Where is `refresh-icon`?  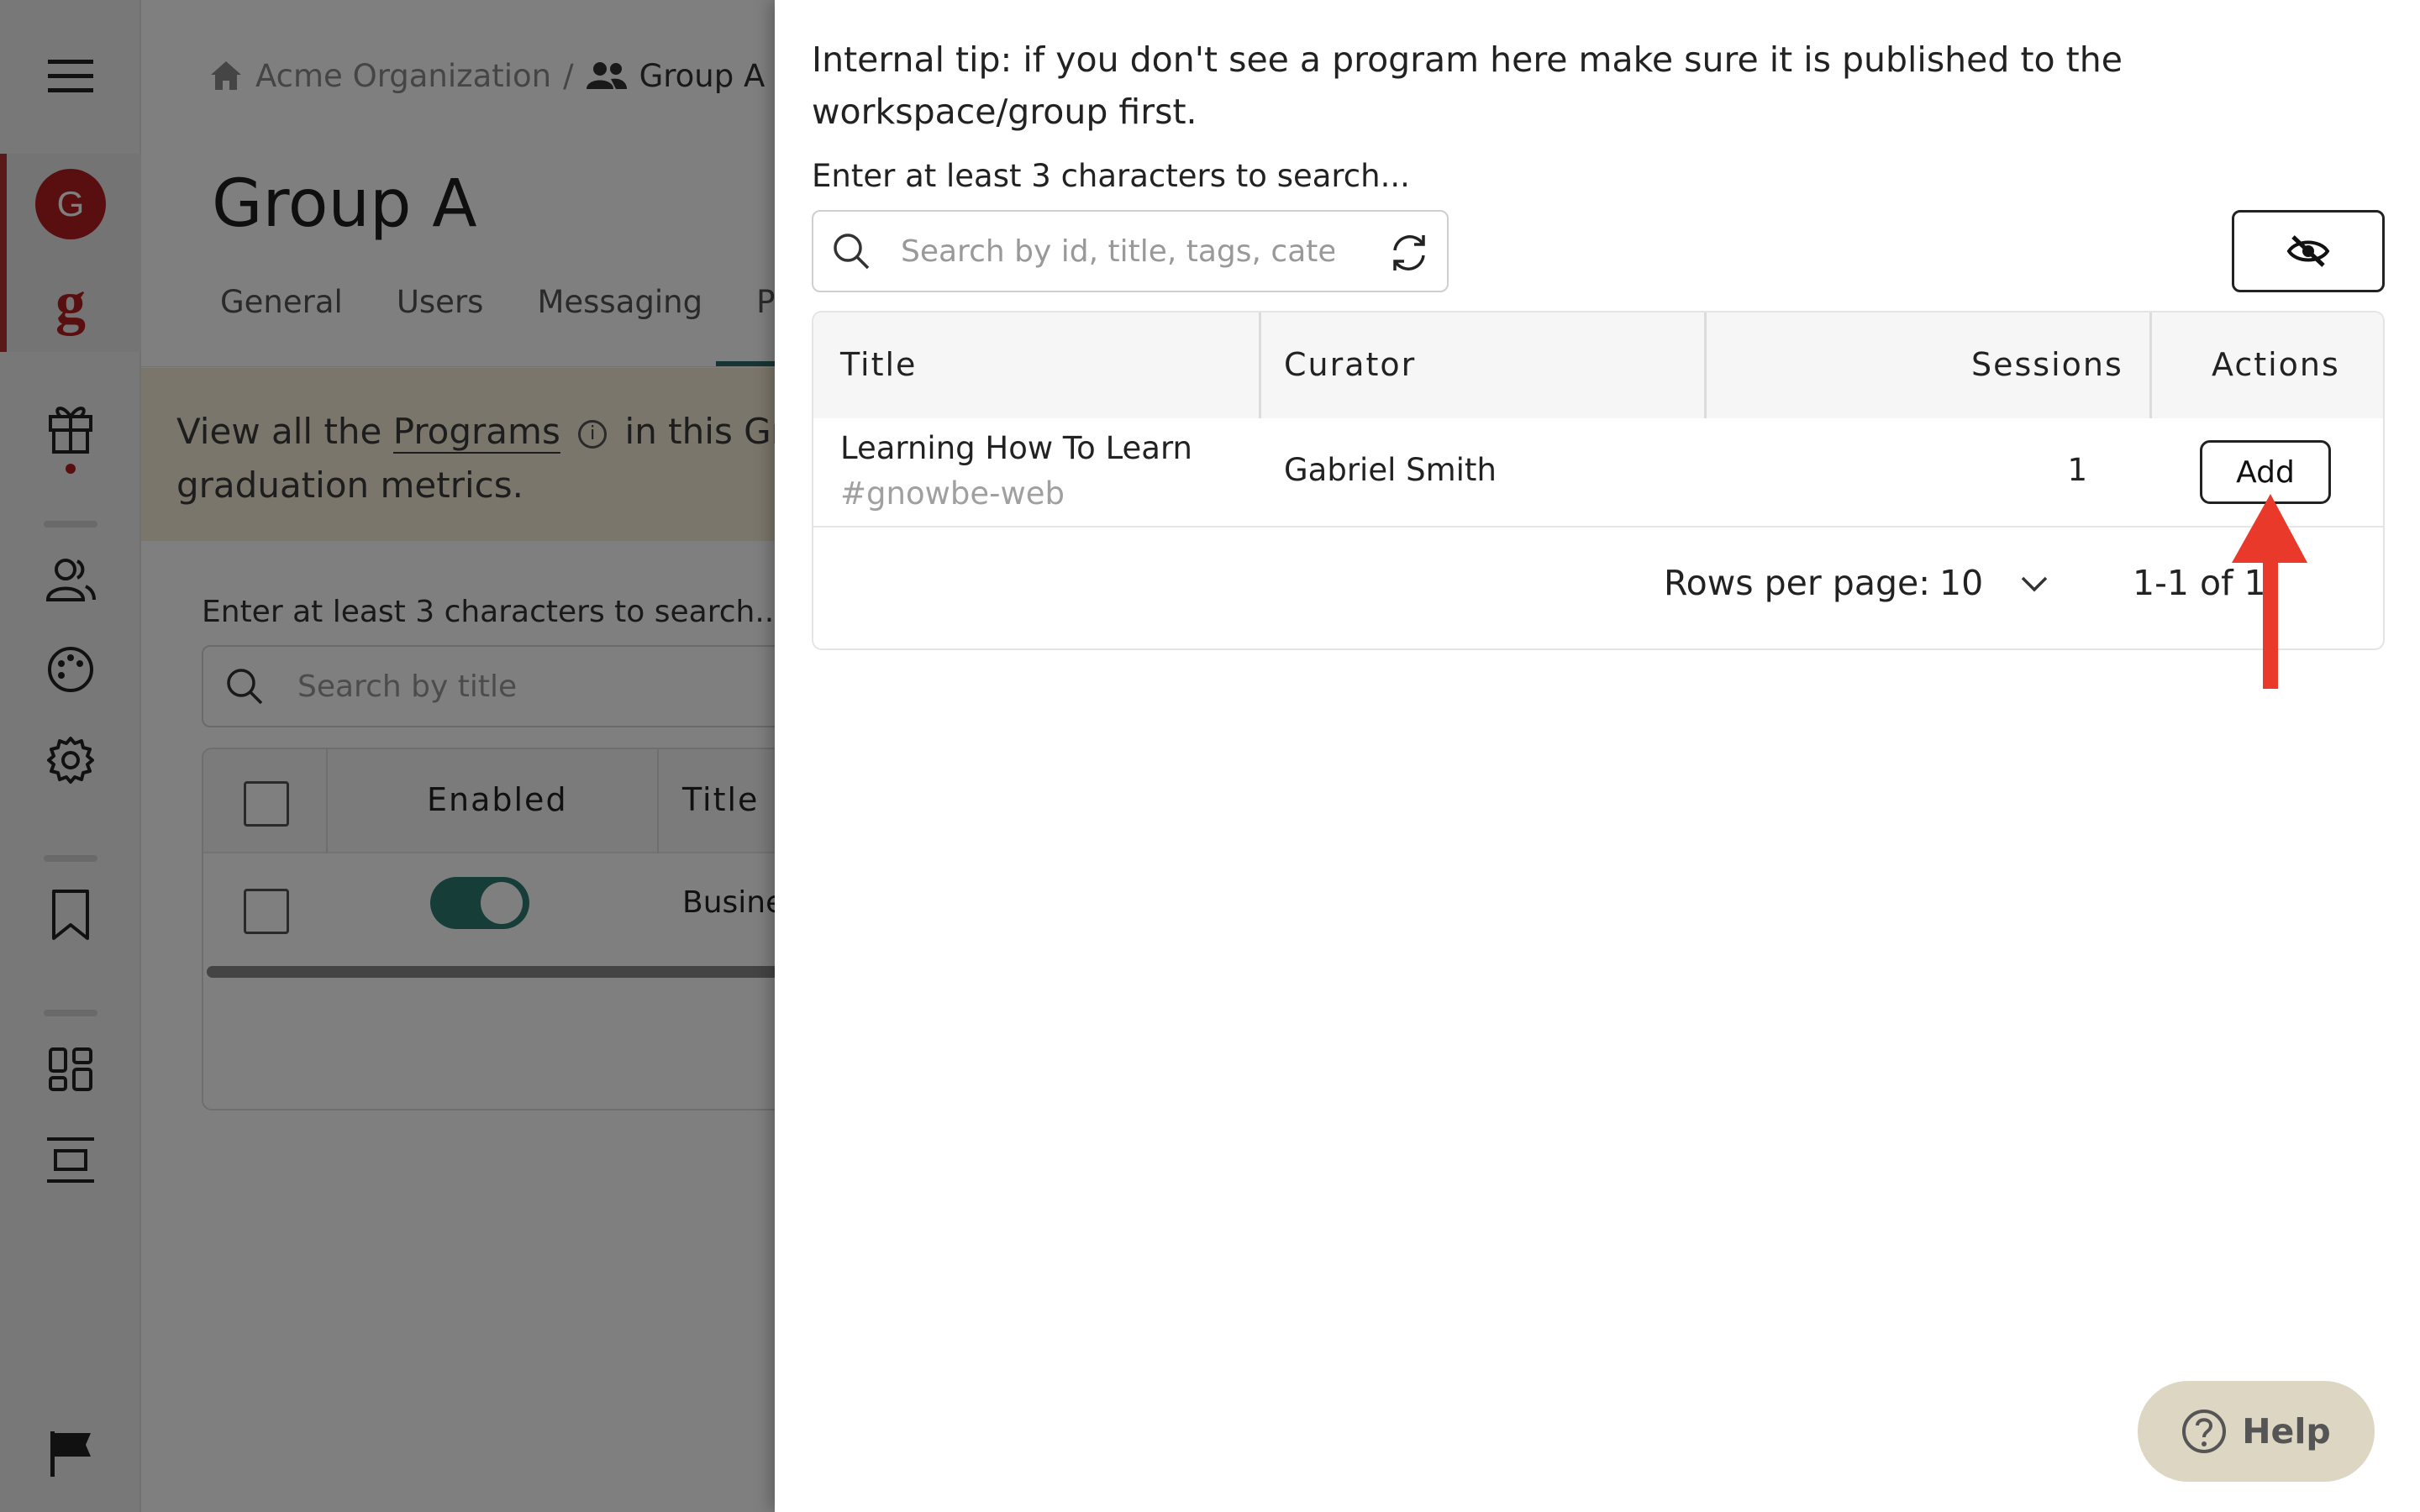
refresh-icon is located at coordinates (1409, 253).